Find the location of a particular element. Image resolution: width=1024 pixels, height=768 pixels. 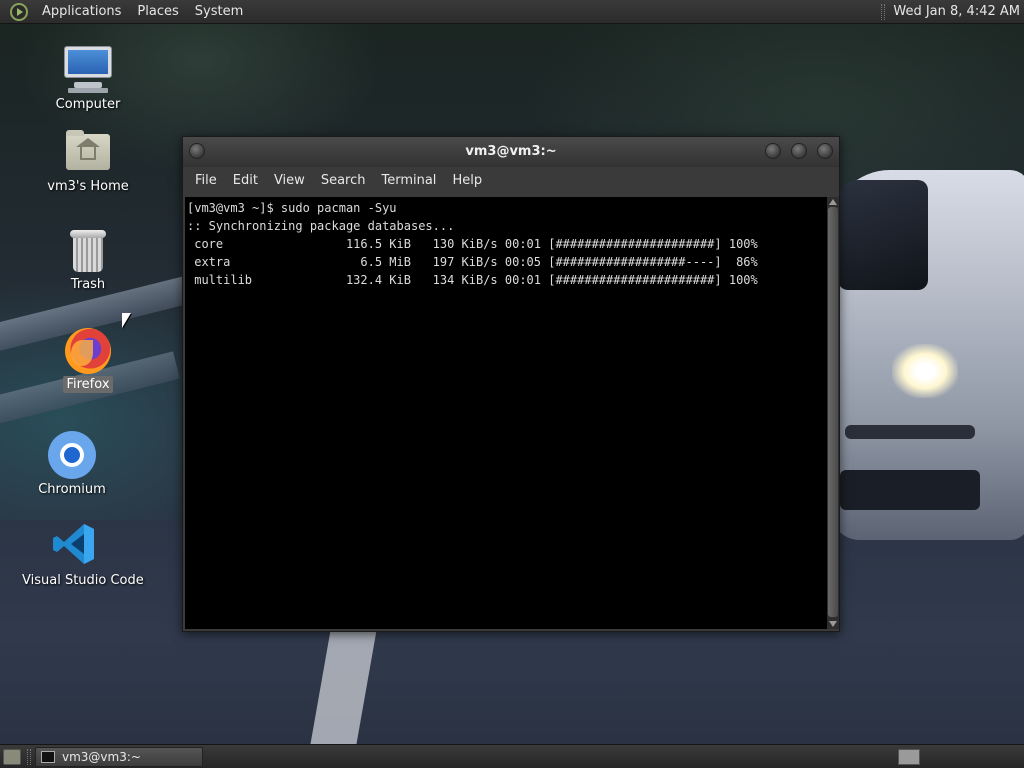

show-desktop-icon is located at coordinates (12, 757).